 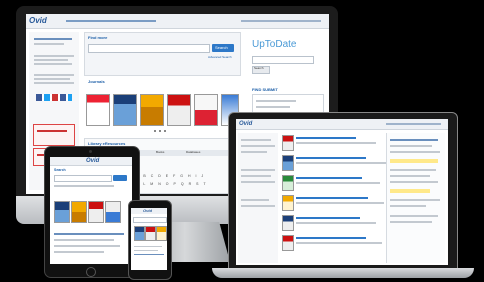 I want to click on topnav-right-links, so click(x=281, y=21).